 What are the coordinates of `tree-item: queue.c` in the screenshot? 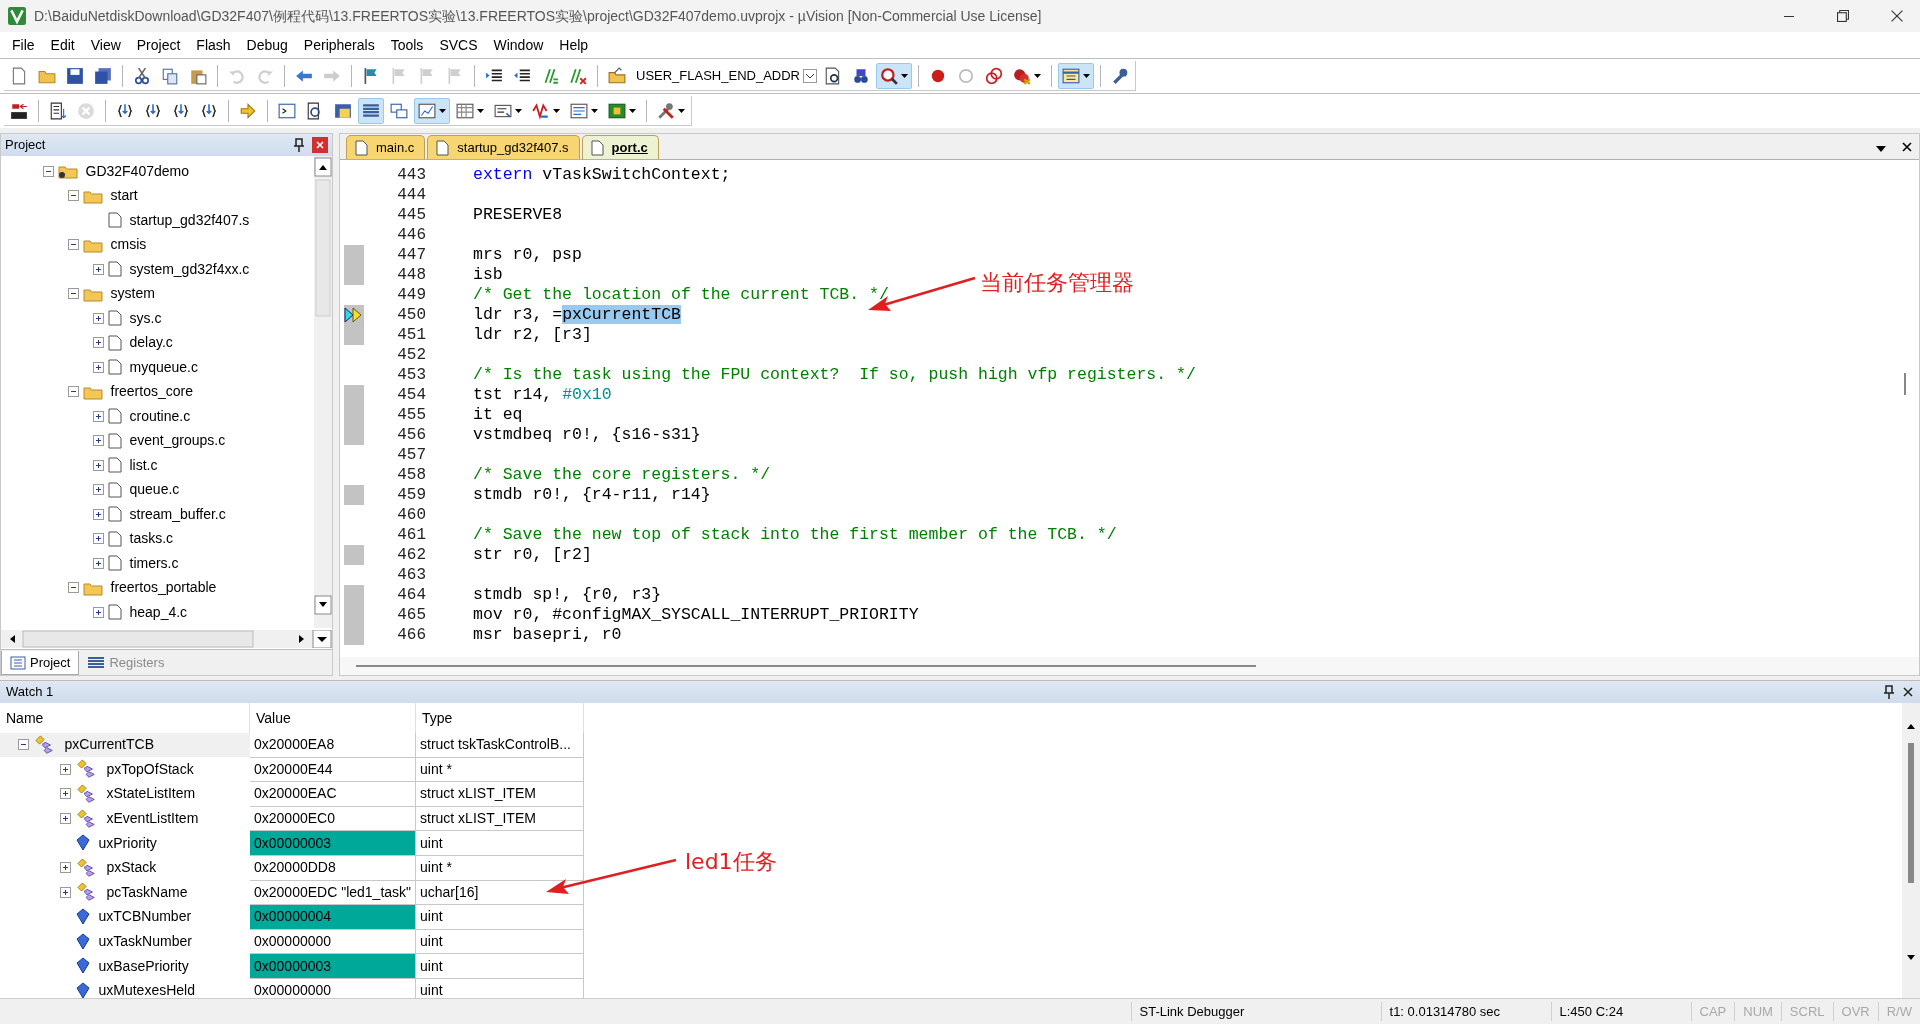 It's located at (154, 490).